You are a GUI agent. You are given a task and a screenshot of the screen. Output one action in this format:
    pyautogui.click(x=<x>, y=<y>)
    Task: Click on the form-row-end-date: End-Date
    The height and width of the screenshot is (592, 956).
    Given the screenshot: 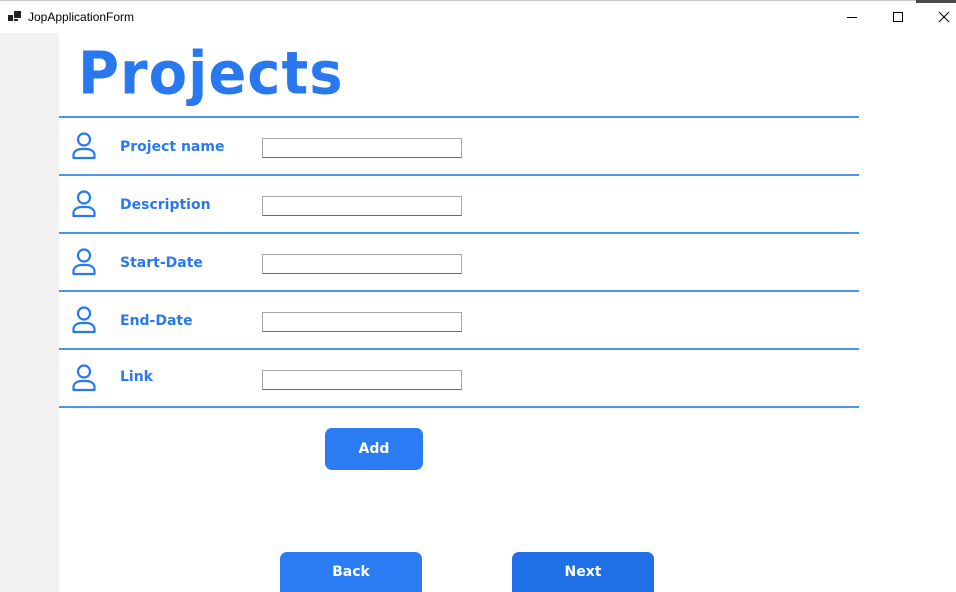 What is the action you would take?
    pyautogui.click(x=459, y=320)
    